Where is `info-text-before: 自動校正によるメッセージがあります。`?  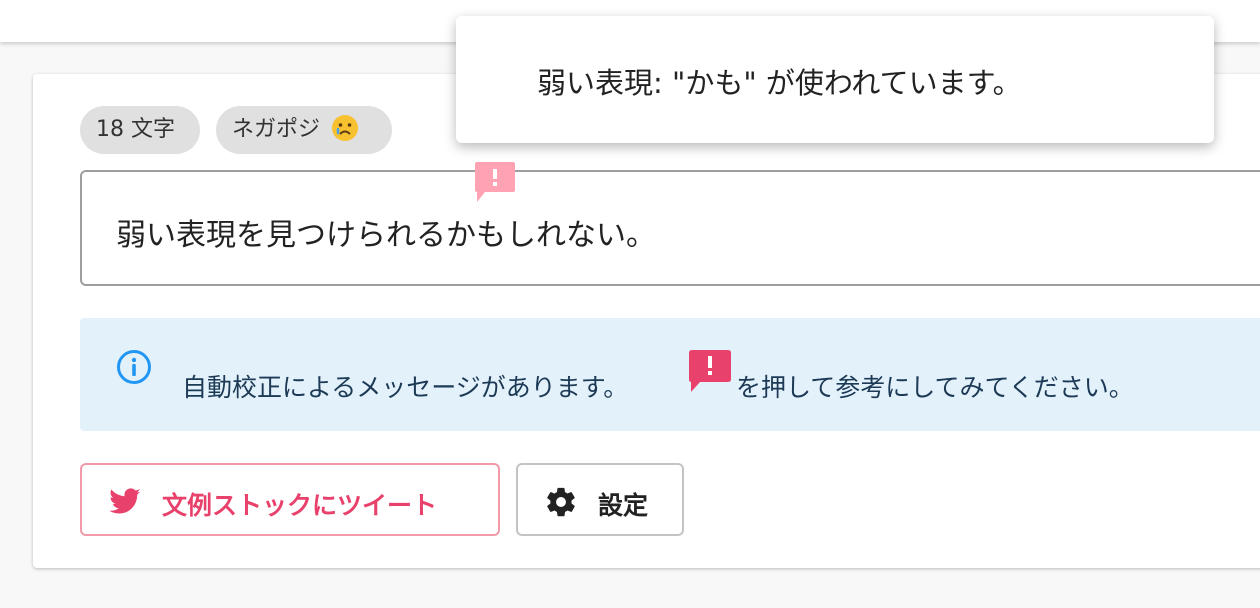
info-text-before: 自動校正によるメッセージがあります。 is located at coordinates (405, 387).